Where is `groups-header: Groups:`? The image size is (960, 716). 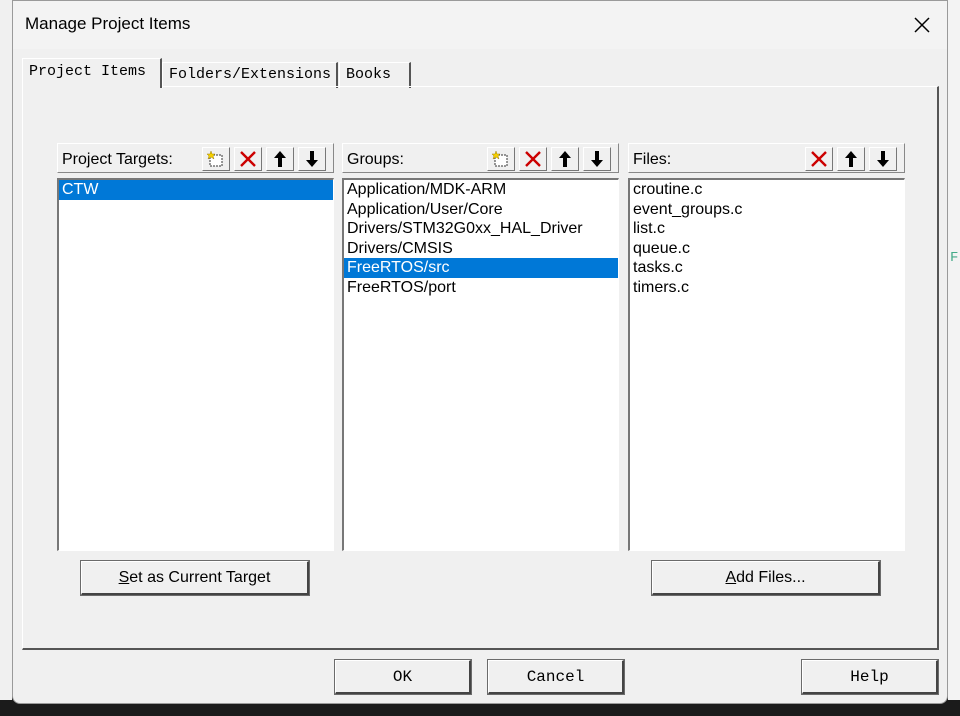 groups-header: Groups: is located at coordinates (480, 158).